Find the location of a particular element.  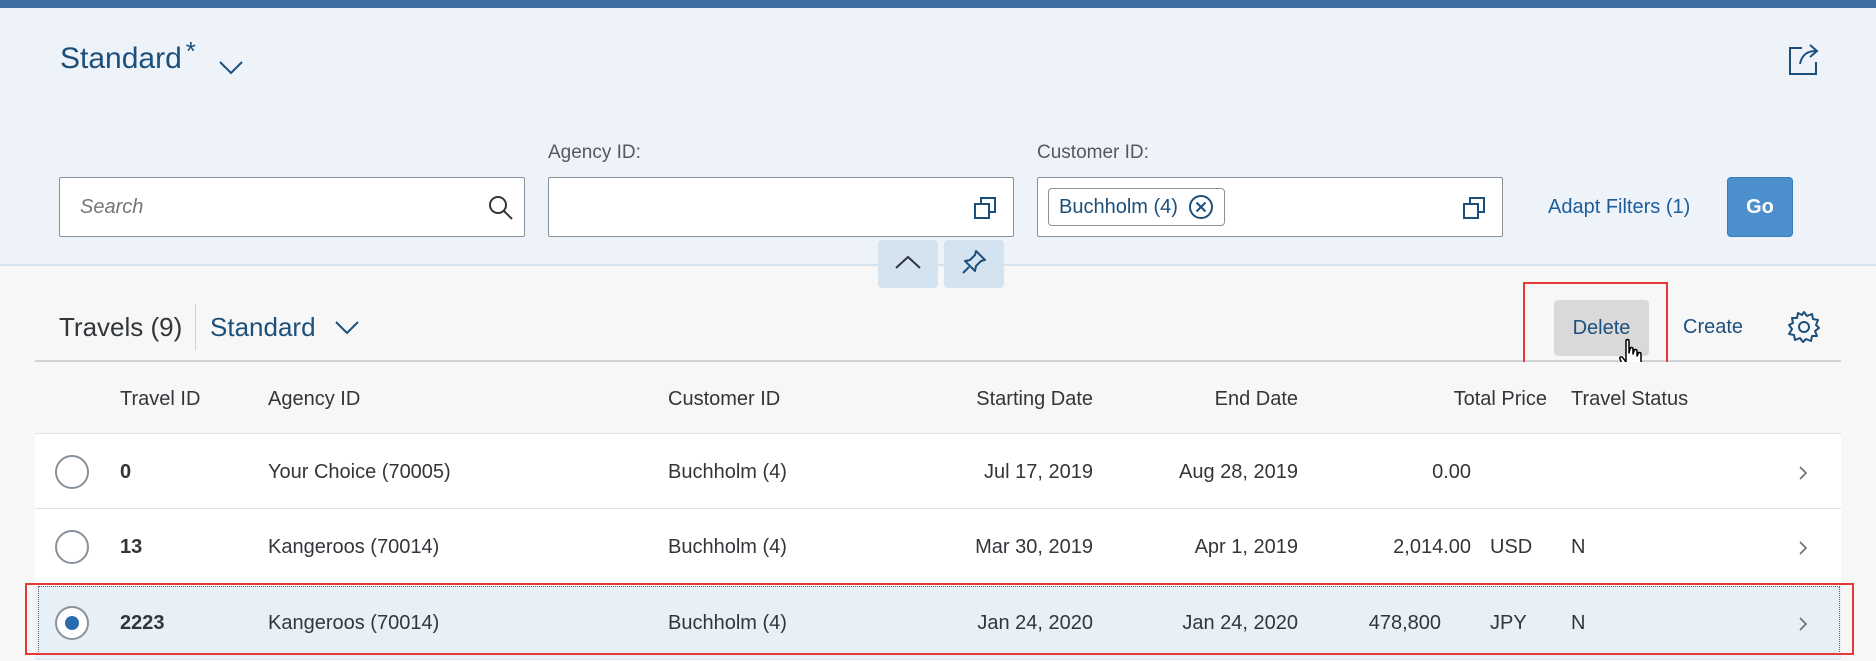

close-circle-icon is located at coordinates (1201, 207).